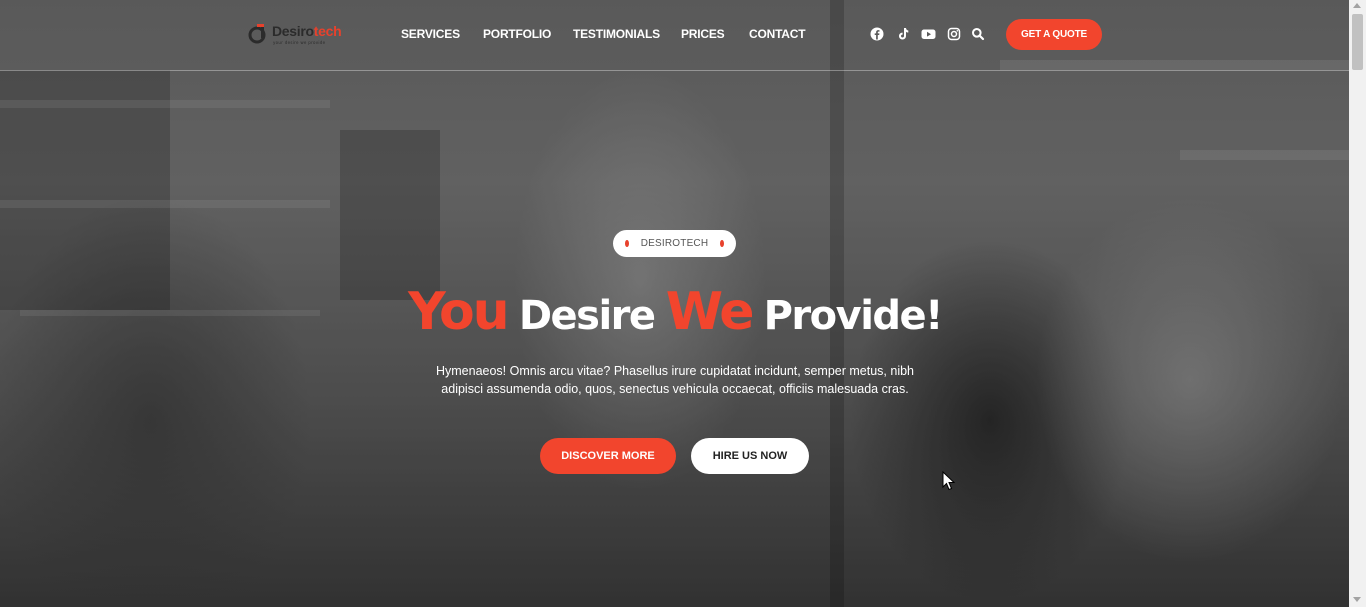 Image resolution: width=1366 pixels, height=607 pixels. What do you see at coordinates (616, 34) in the screenshot?
I see `nav-item-testimonials: TESTIMONIALS` at bounding box center [616, 34].